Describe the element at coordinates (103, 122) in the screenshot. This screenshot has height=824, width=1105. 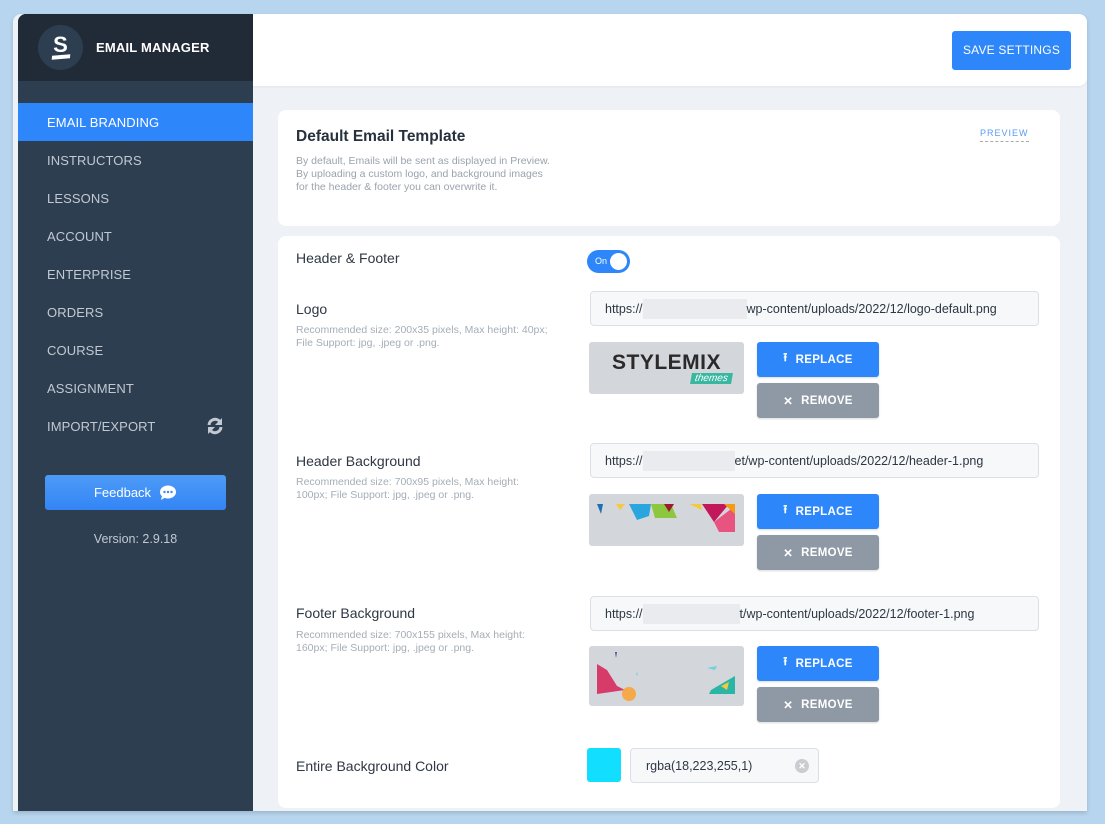
I see `sidebar-item-label: EMAIL BRANDING` at that location.